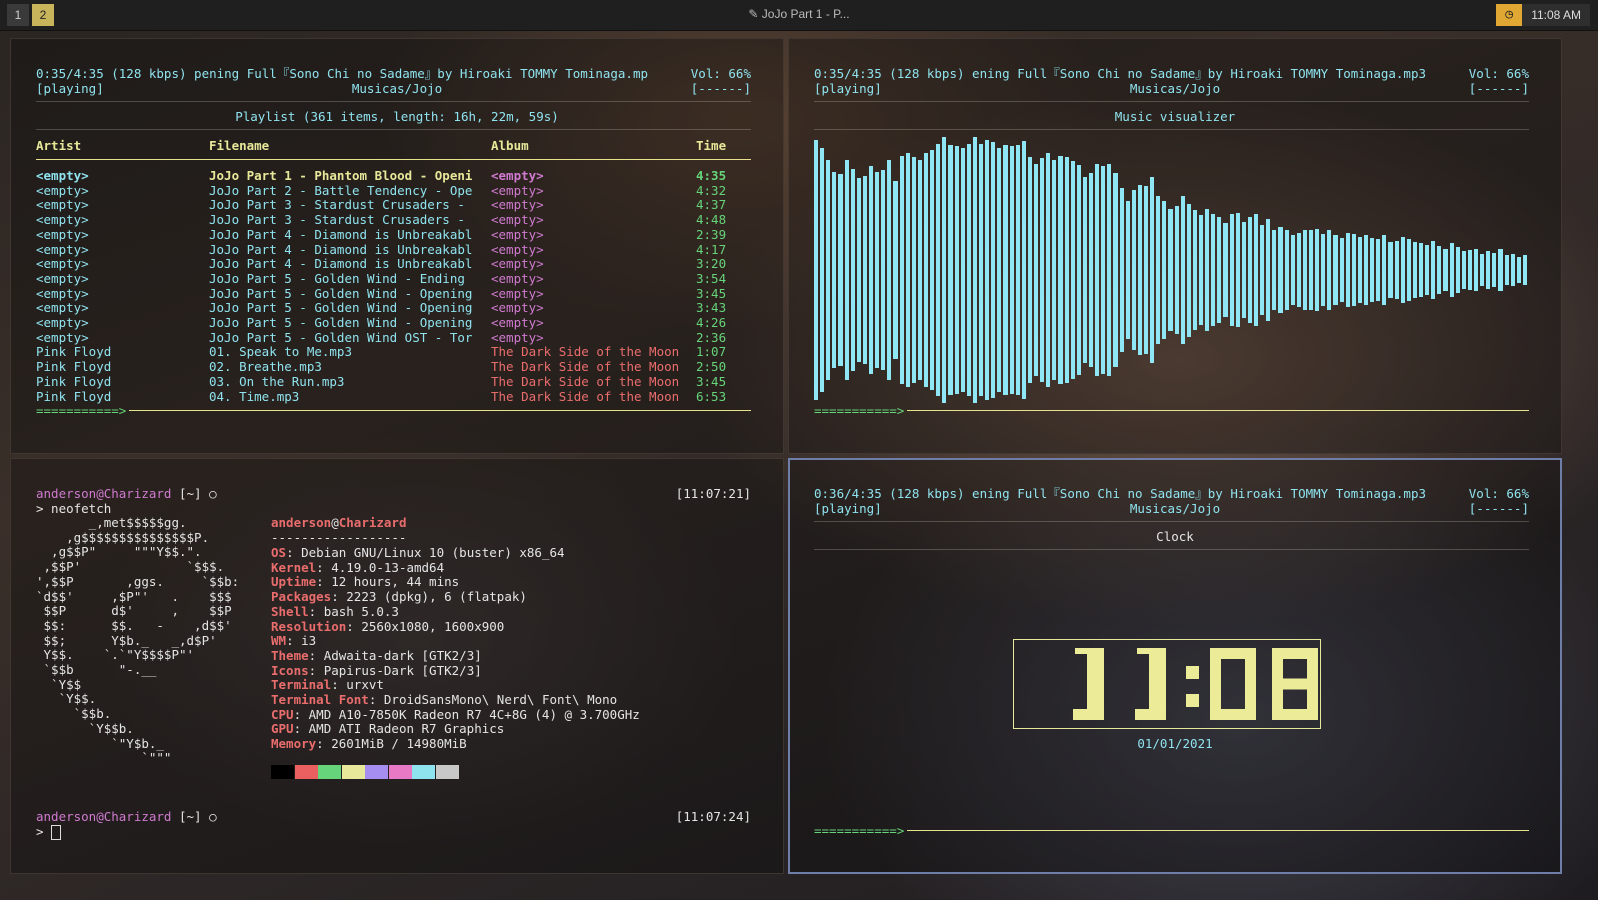 The image size is (1598, 900). What do you see at coordinates (1498, 88) in the screenshot?
I see `mode-flags: [------]` at bounding box center [1498, 88].